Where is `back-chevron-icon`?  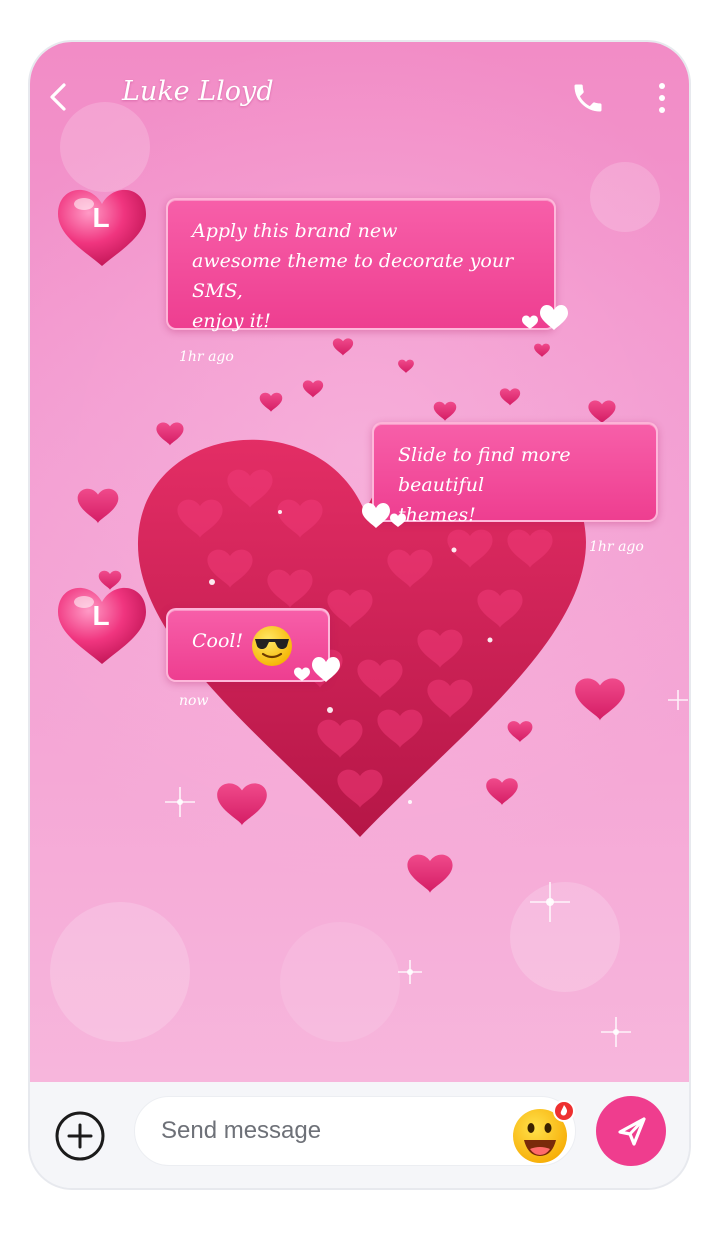
back-chevron-icon is located at coordinates (59, 97).